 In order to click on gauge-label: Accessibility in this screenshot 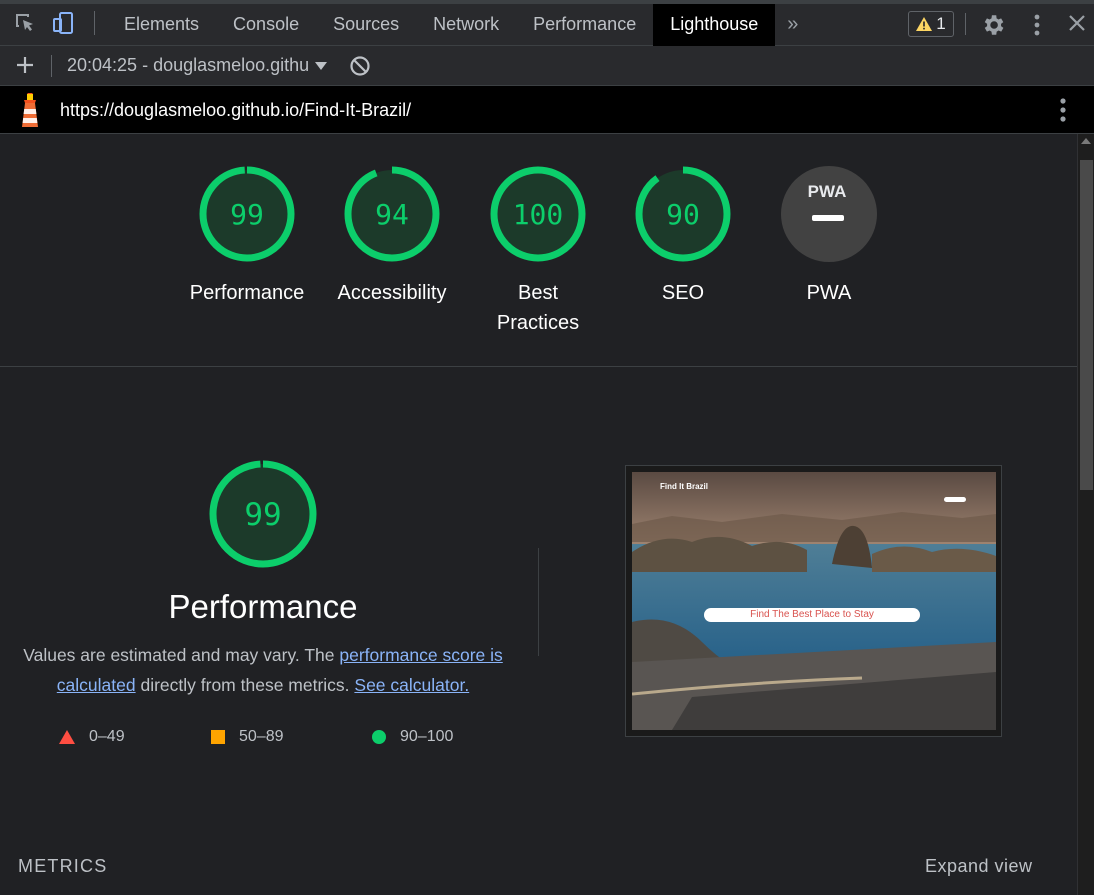, I will do `click(392, 293)`.